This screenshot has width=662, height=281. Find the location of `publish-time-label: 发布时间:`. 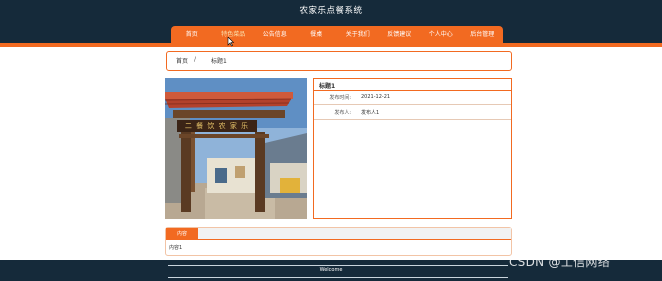

publish-time-label: 发布时间: is located at coordinates (340, 98).